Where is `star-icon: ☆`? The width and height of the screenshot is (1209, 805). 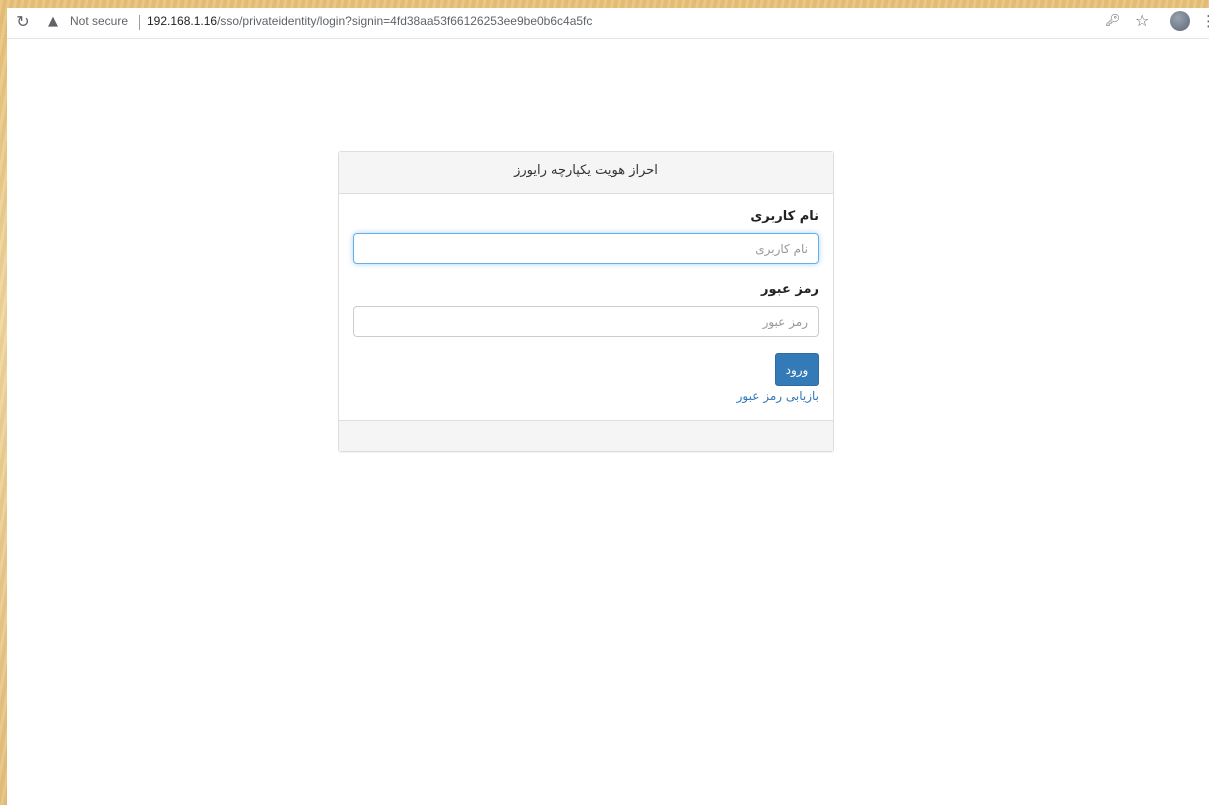
star-icon: ☆ is located at coordinates (1142, 20).